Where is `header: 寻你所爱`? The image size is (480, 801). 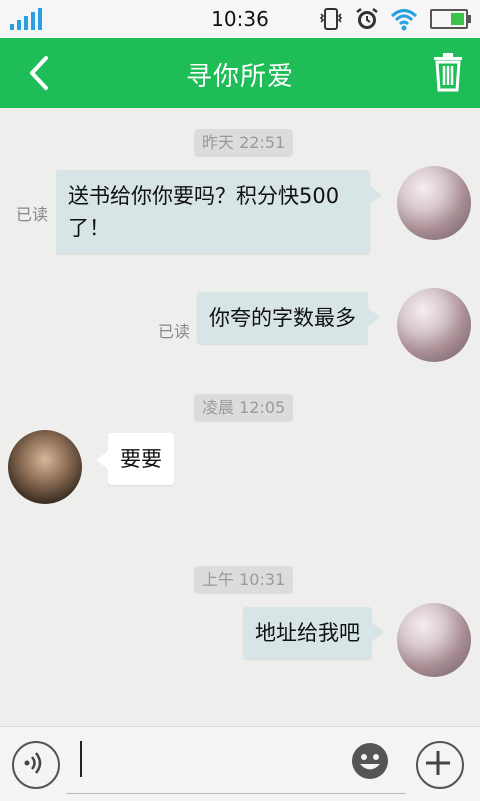 header: 寻你所爱 is located at coordinates (240, 73).